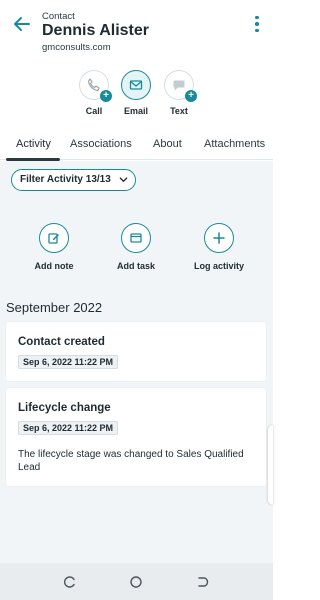  Describe the element at coordinates (136, 85) in the screenshot. I see `email-icon` at that location.